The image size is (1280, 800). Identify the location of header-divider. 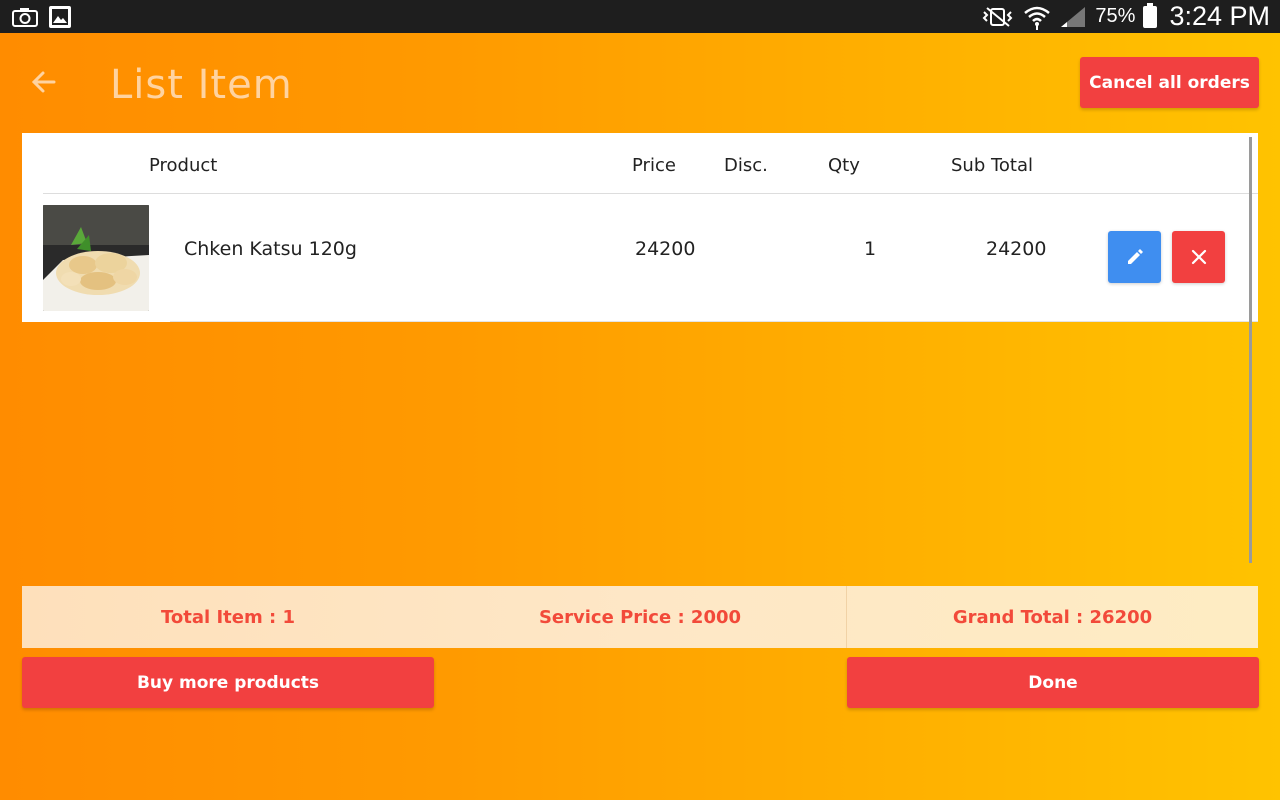
(650, 193).